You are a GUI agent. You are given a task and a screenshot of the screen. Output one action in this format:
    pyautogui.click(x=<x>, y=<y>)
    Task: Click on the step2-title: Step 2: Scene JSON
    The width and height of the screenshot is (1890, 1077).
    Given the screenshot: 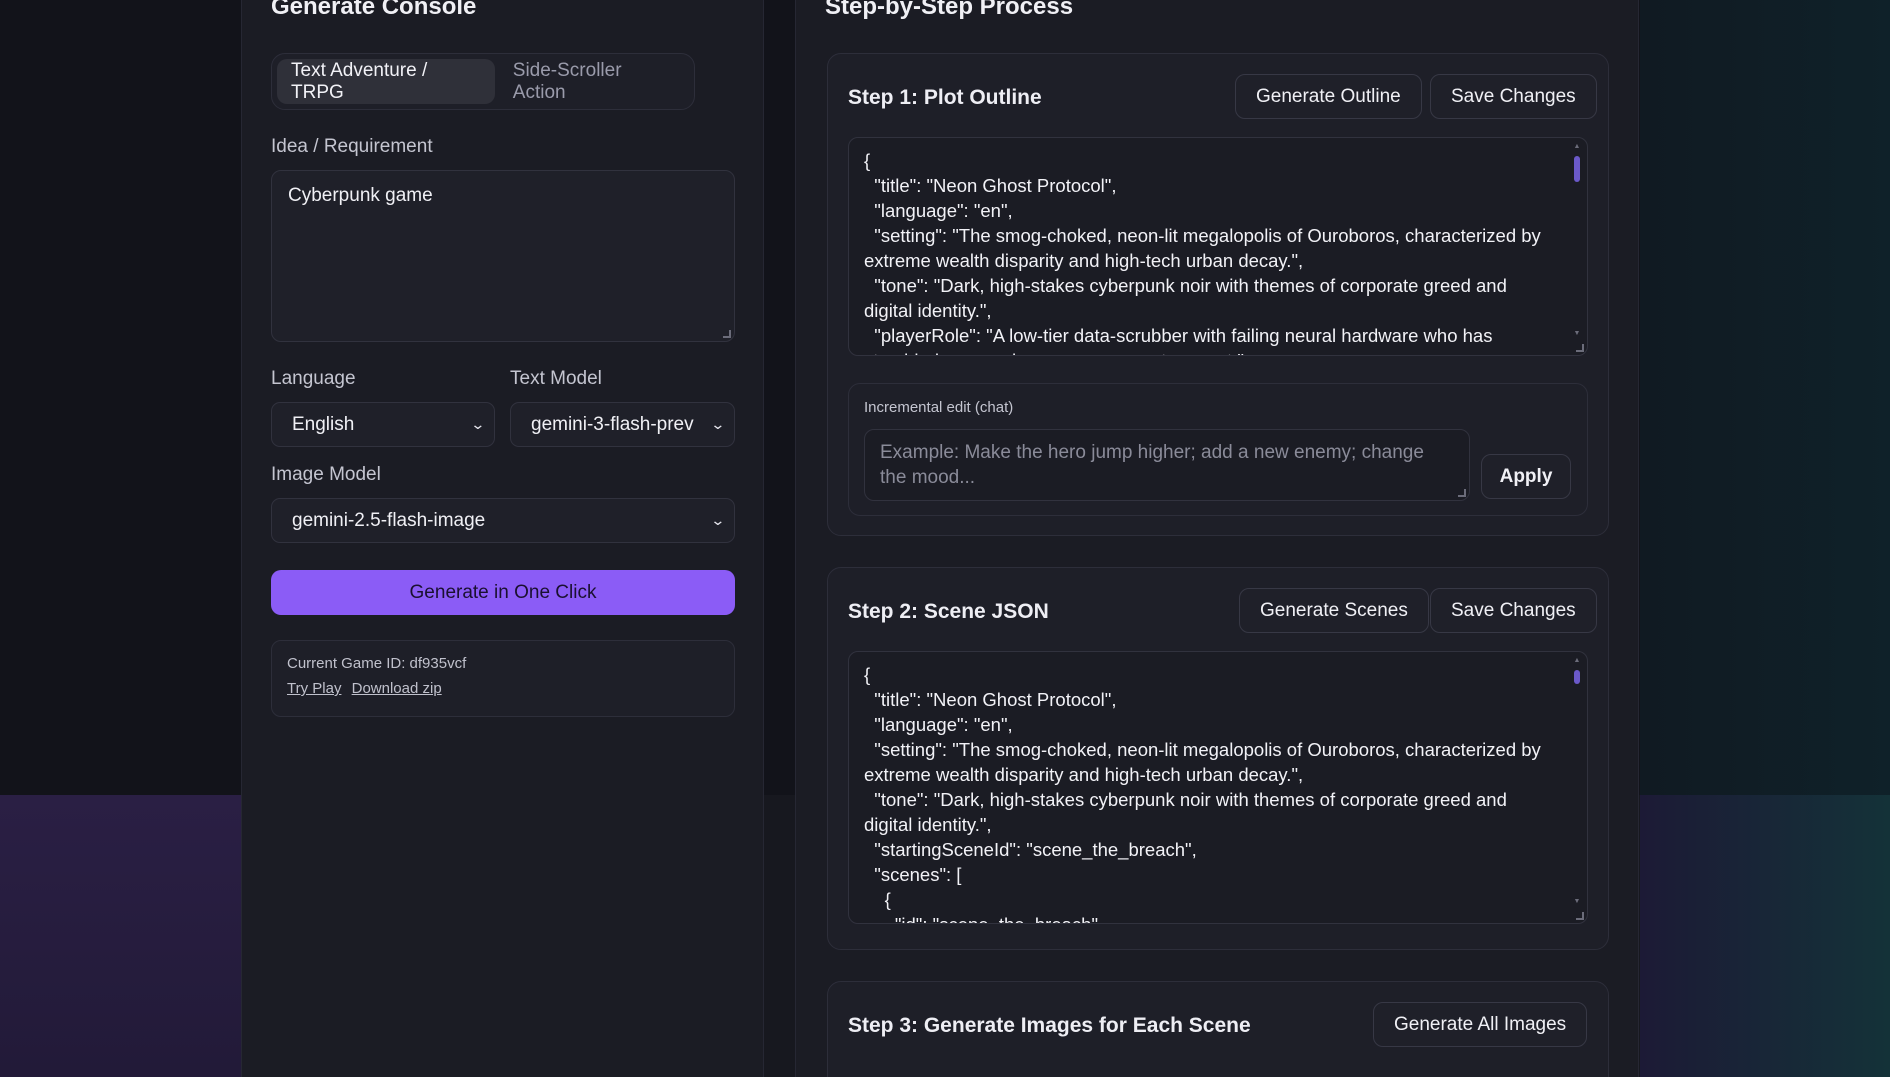 What is the action you would take?
    pyautogui.click(x=948, y=611)
    